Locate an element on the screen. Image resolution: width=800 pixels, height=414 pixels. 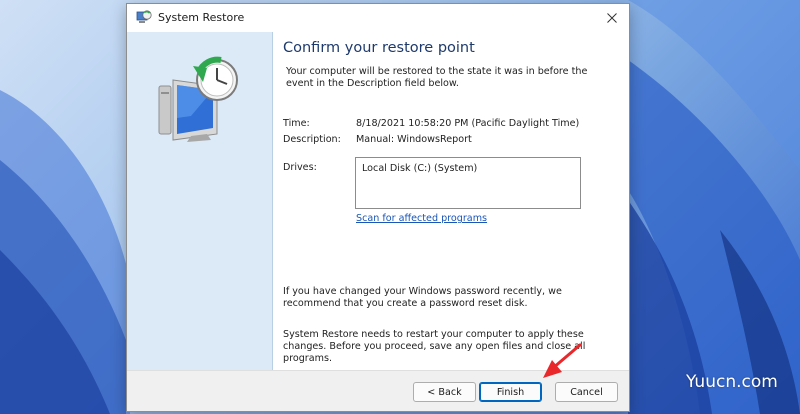
watermark: Yuucn.com is located at coordinates (732, 382).